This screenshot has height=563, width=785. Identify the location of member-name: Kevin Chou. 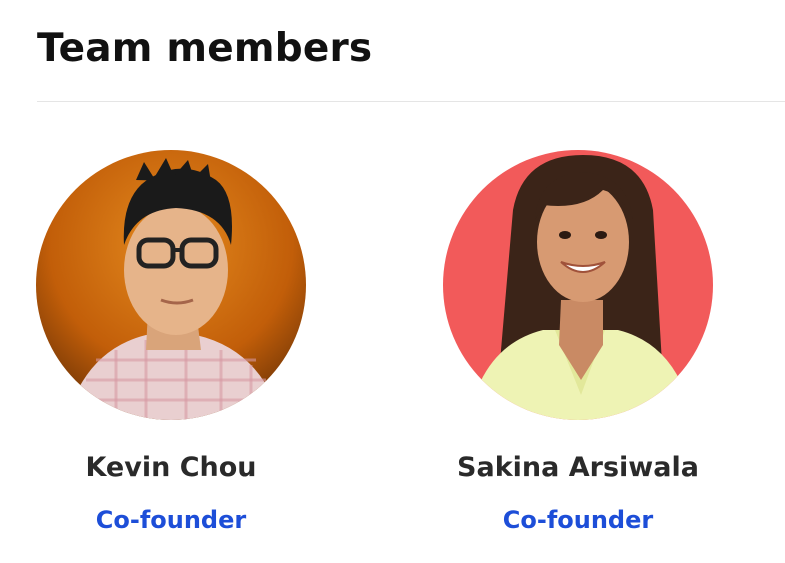
(171, 467).